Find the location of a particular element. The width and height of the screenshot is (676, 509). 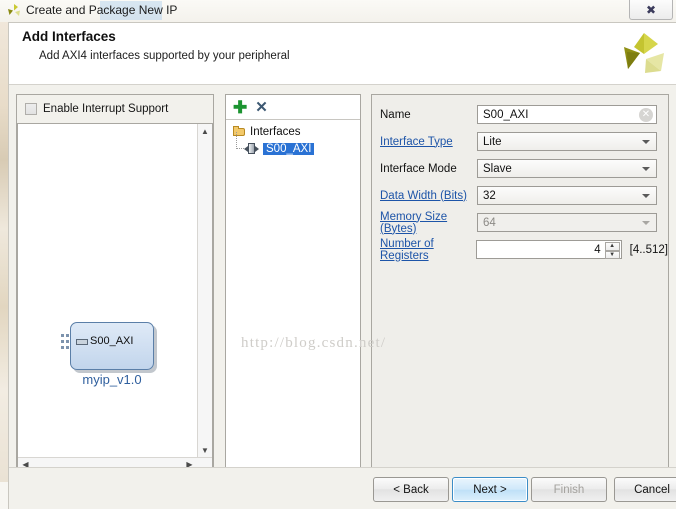

tree-item-s00-axi: S00_AXI is located at coordinates (293, 144).